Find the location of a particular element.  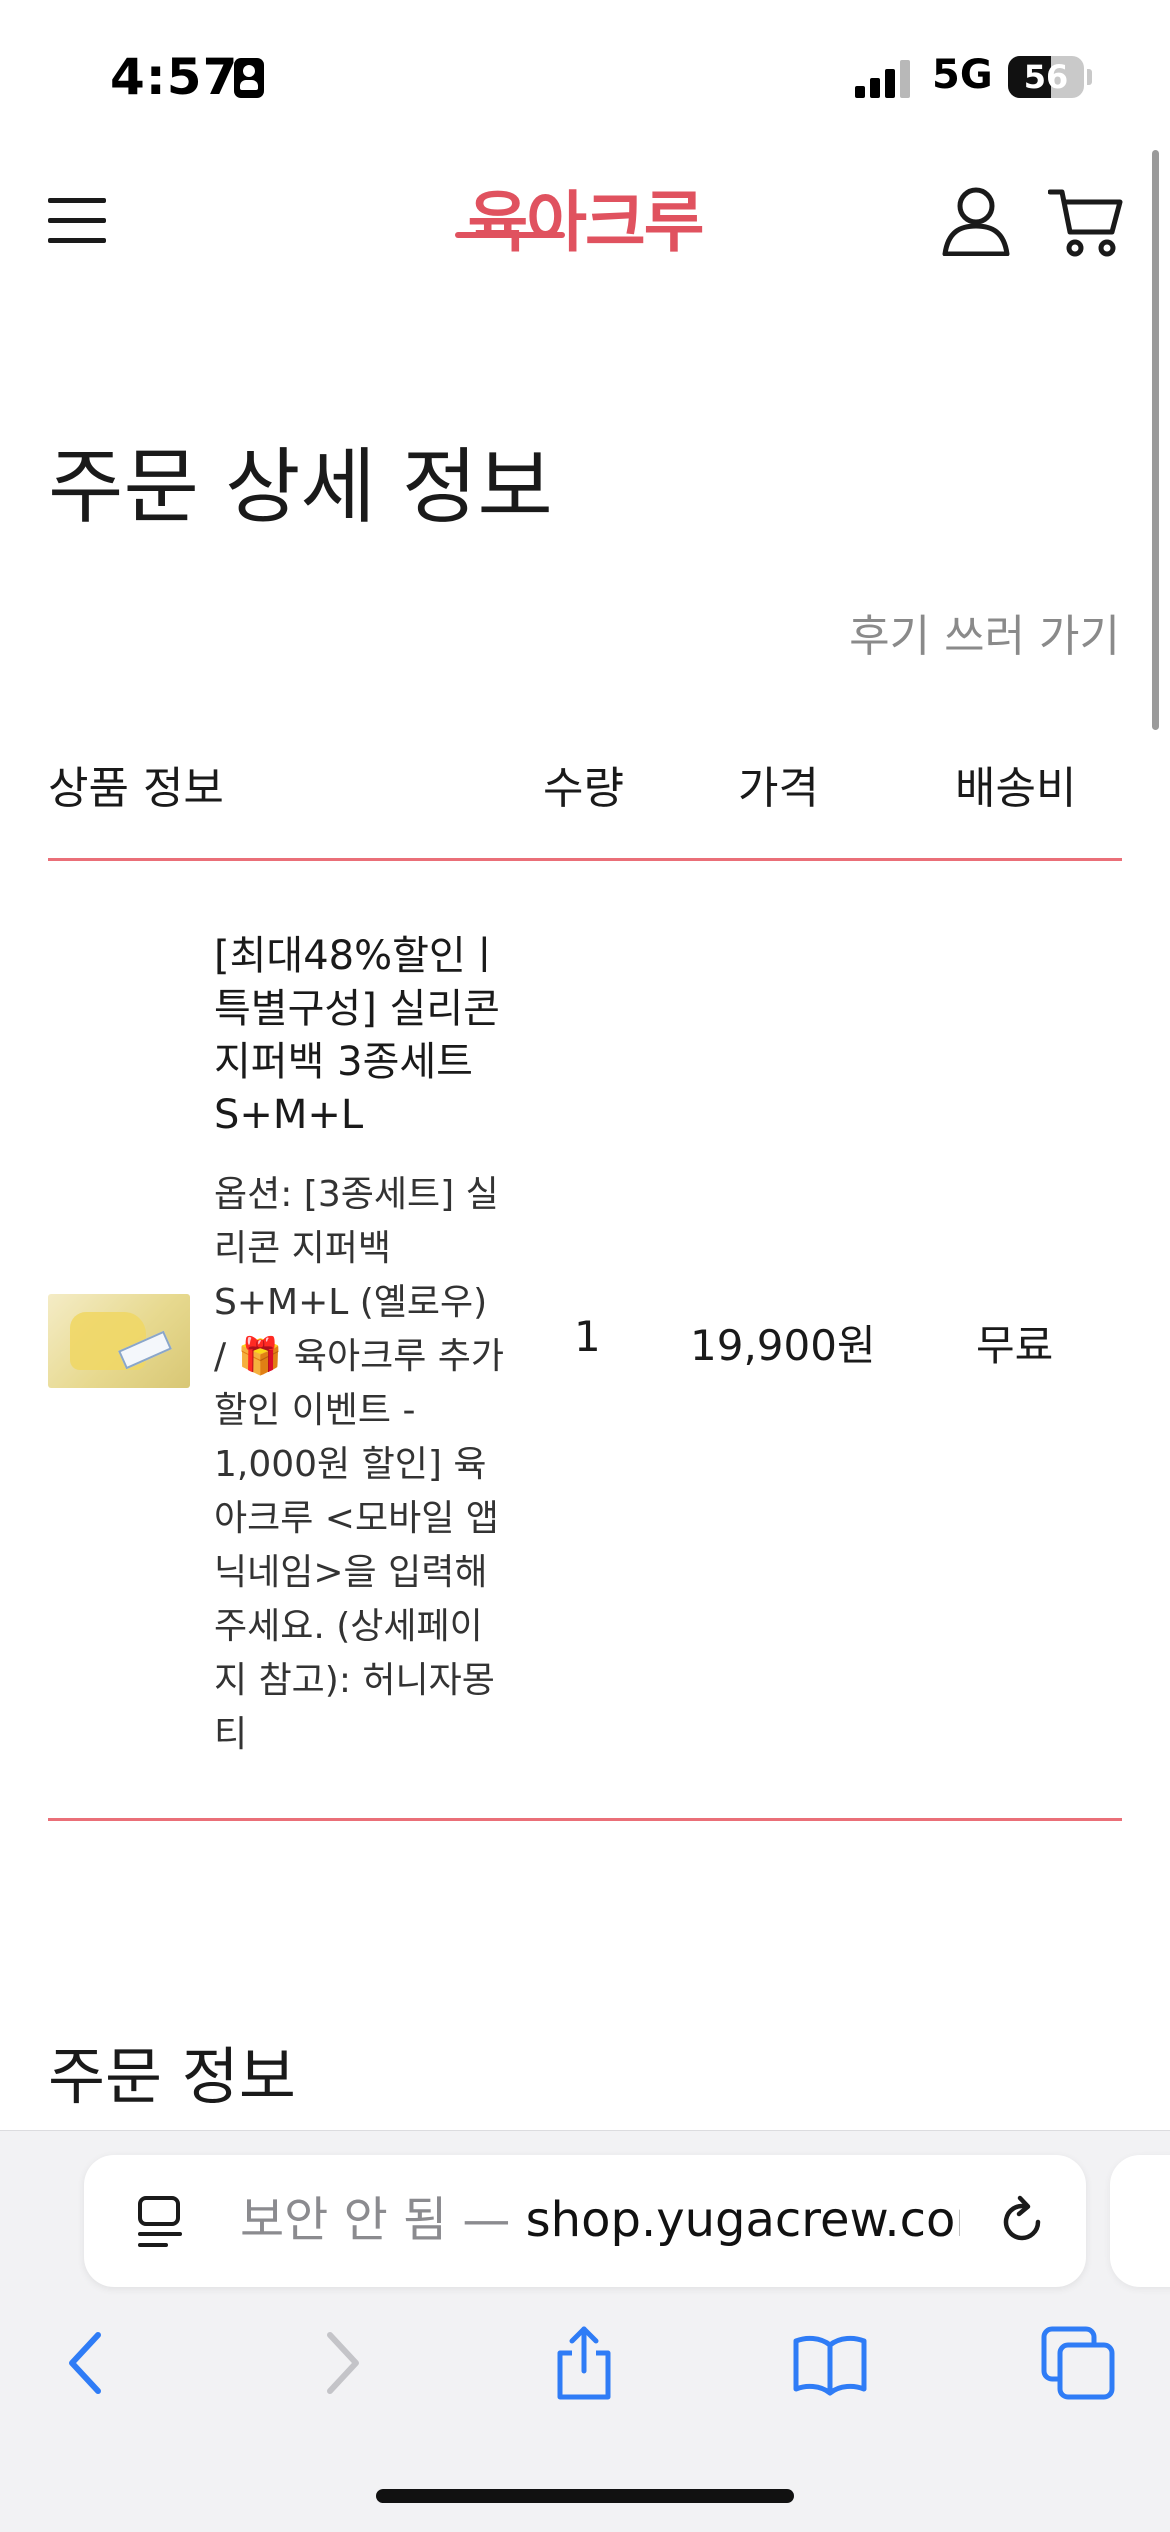

battery-icon: 56 is located at coordinates (1046, 77).